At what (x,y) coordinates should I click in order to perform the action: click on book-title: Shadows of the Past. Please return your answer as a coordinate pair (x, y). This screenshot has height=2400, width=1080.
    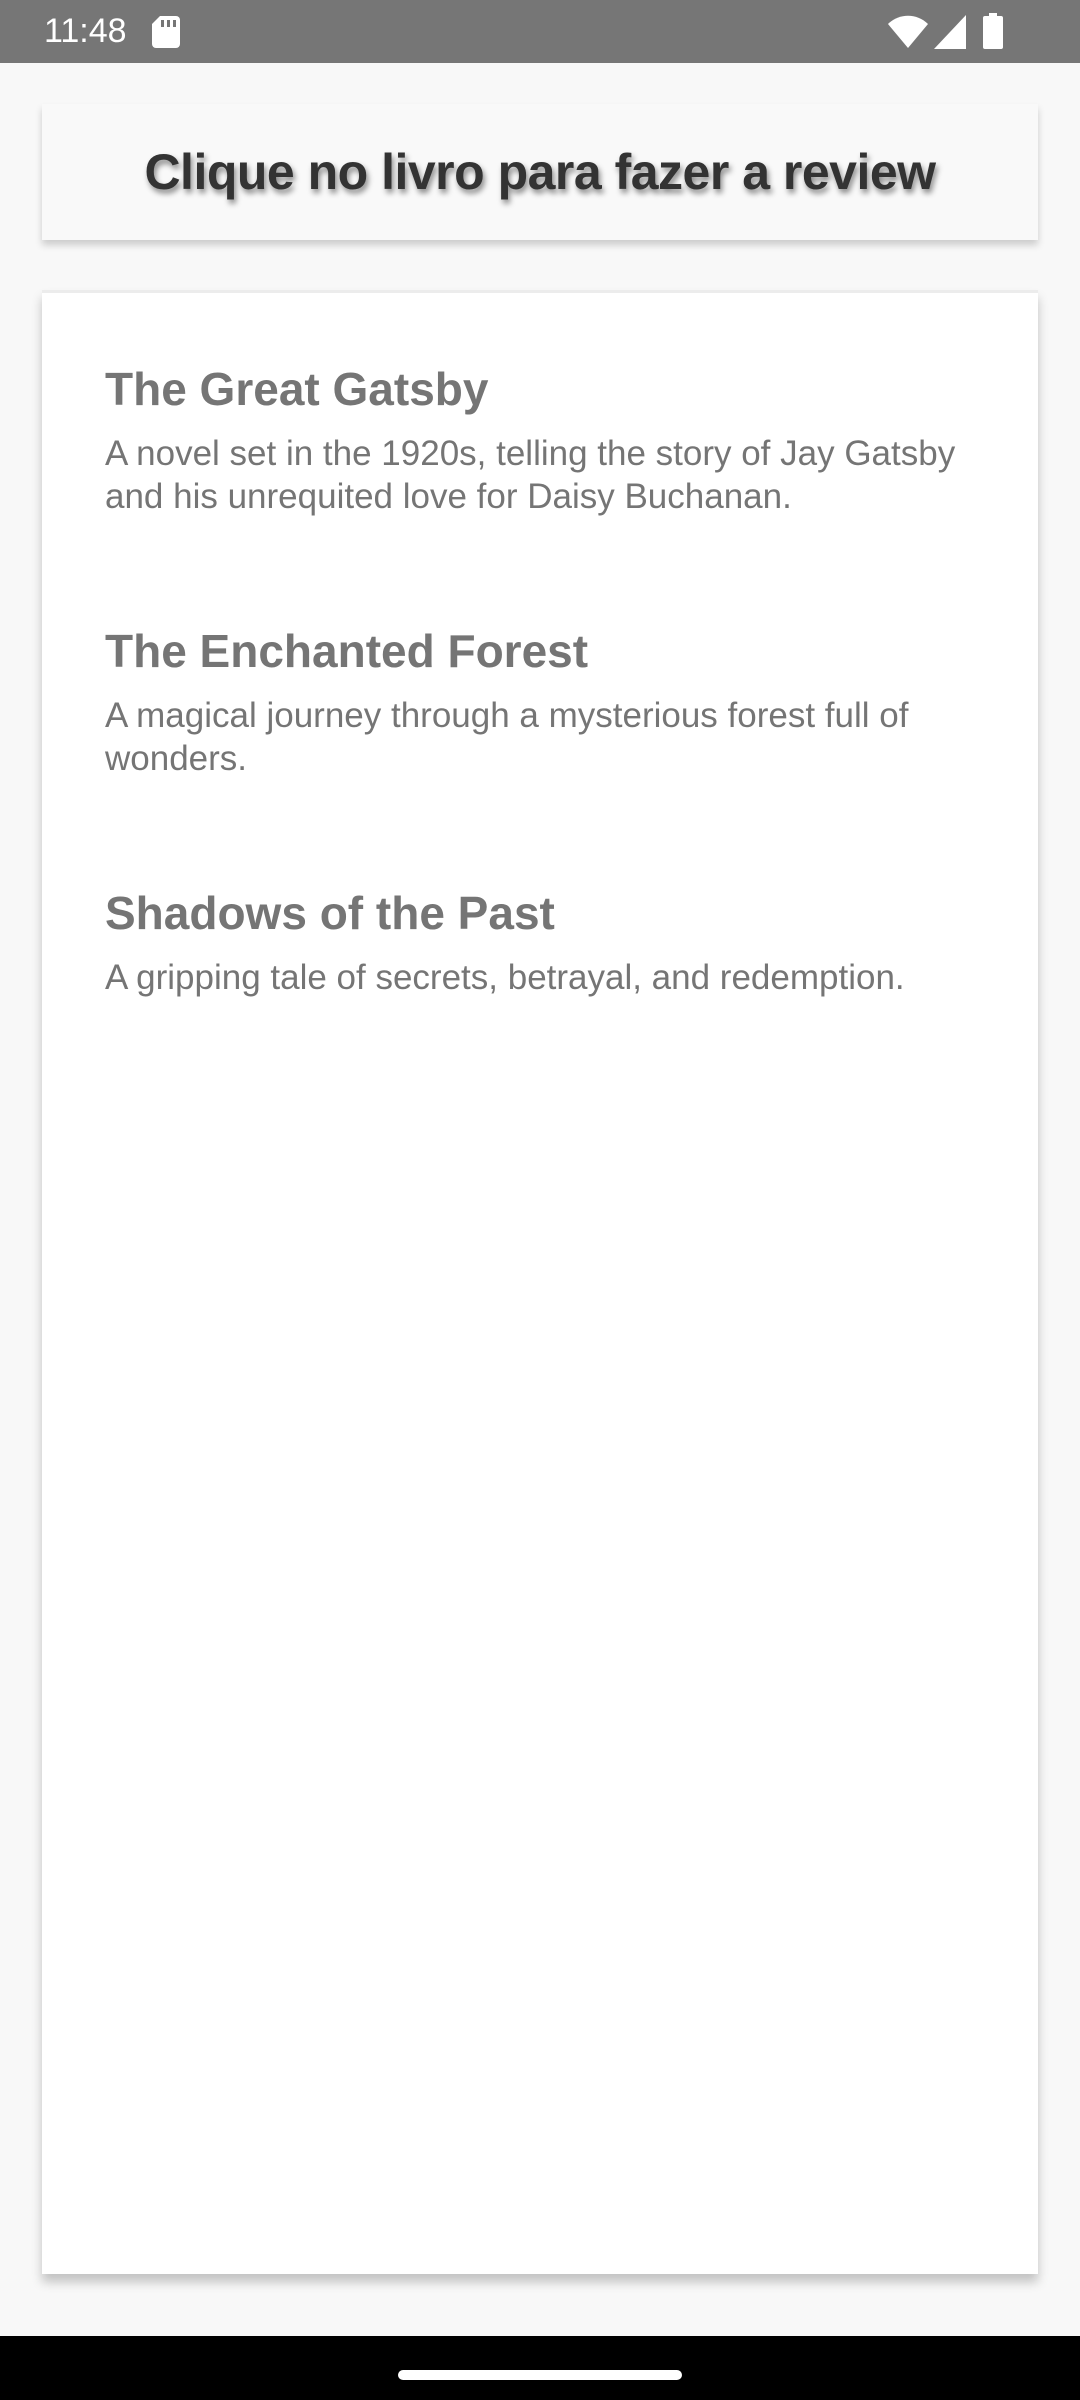
    Looking at the image, I should click on (330, 913).